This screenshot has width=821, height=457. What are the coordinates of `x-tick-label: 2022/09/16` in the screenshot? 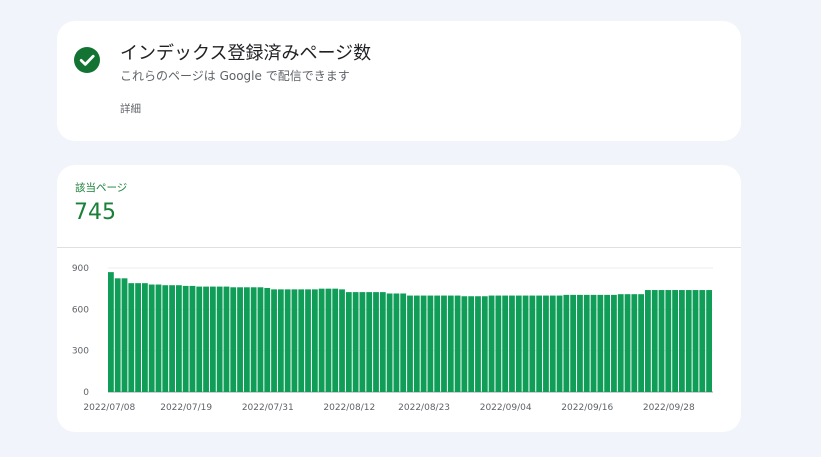 It's located at (587, 408).